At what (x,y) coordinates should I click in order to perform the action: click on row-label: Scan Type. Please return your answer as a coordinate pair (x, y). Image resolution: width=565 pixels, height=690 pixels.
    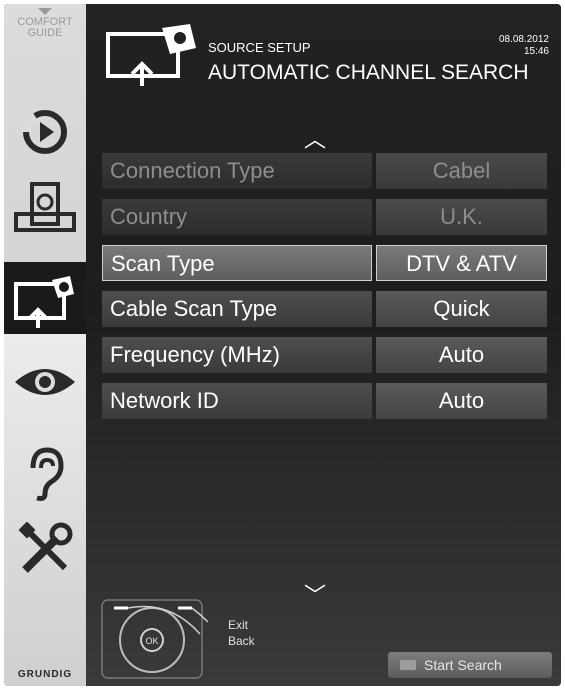
    Looking at the image, I should click on (237, 263).